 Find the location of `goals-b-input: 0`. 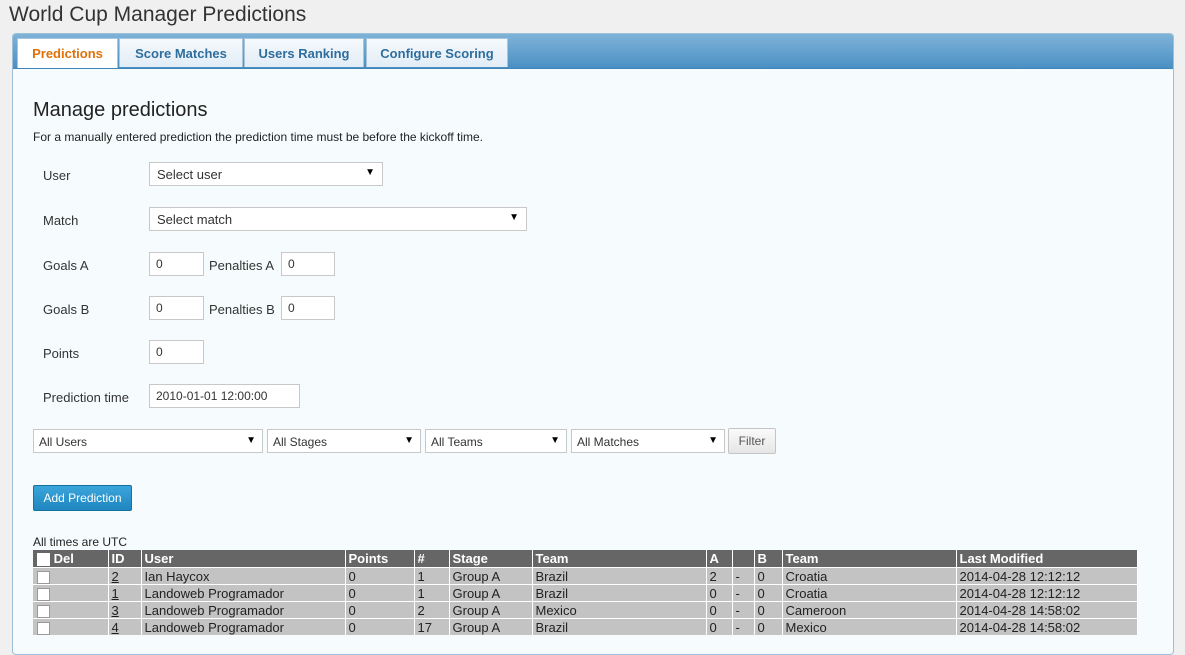

goals-b-input: 0 is located at coordinates (176, 308).